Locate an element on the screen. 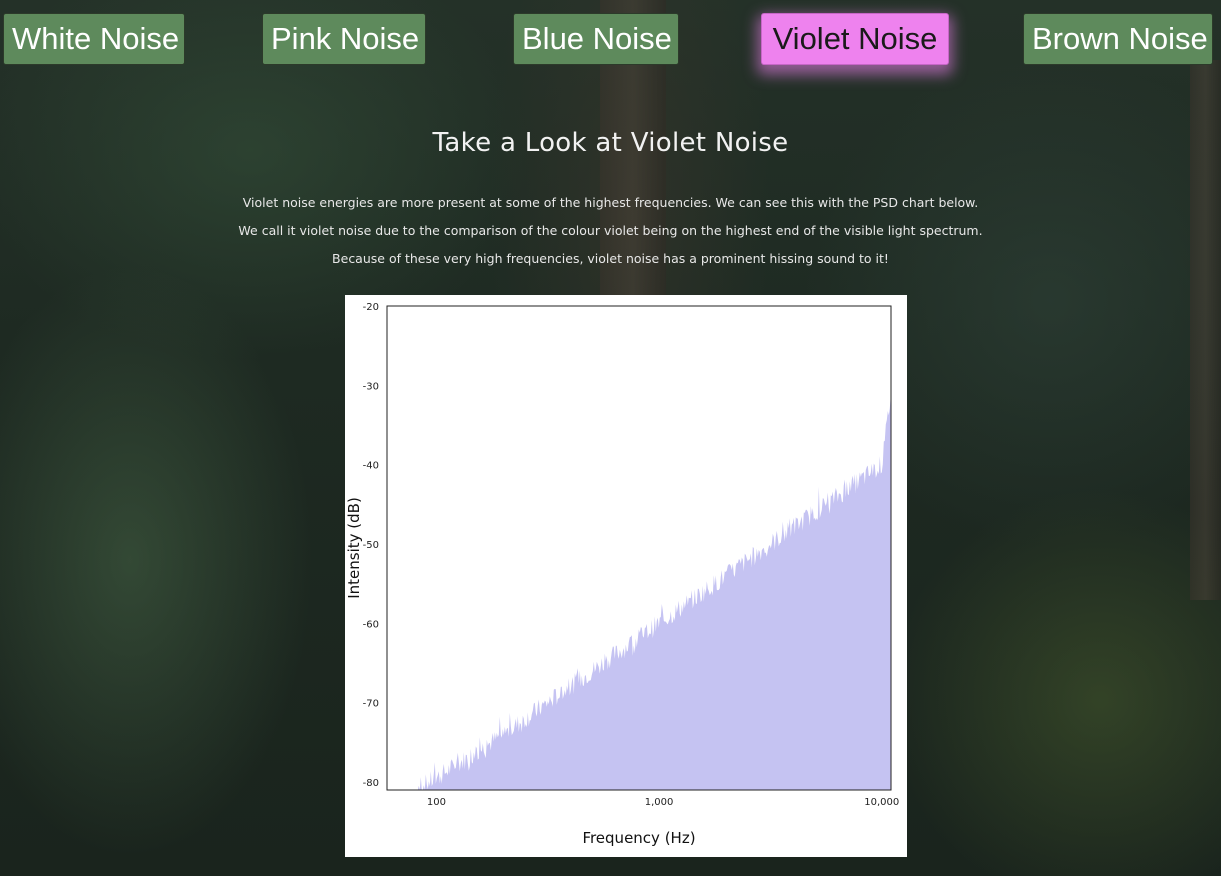 The height and width of the screenshot is (876, 1221). nav-button-brown-noise: Brown Noise is located at coordinates (1118, 39).